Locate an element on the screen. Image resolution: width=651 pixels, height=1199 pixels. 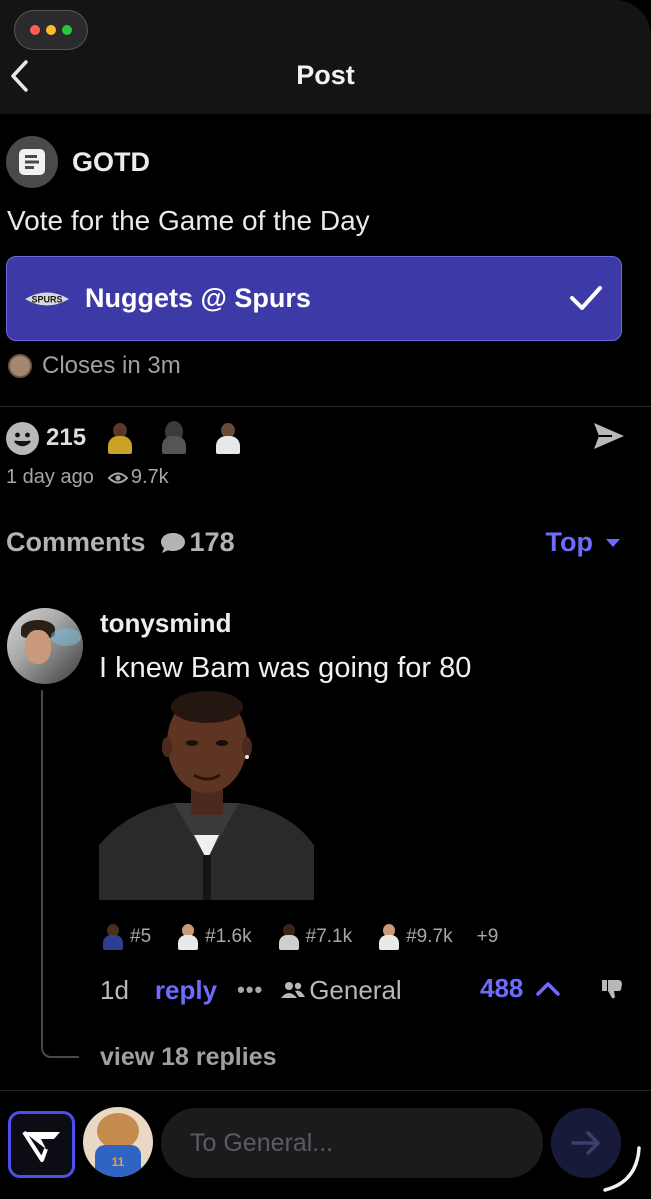
comment-image-picture is located at coordinates (206, 792).